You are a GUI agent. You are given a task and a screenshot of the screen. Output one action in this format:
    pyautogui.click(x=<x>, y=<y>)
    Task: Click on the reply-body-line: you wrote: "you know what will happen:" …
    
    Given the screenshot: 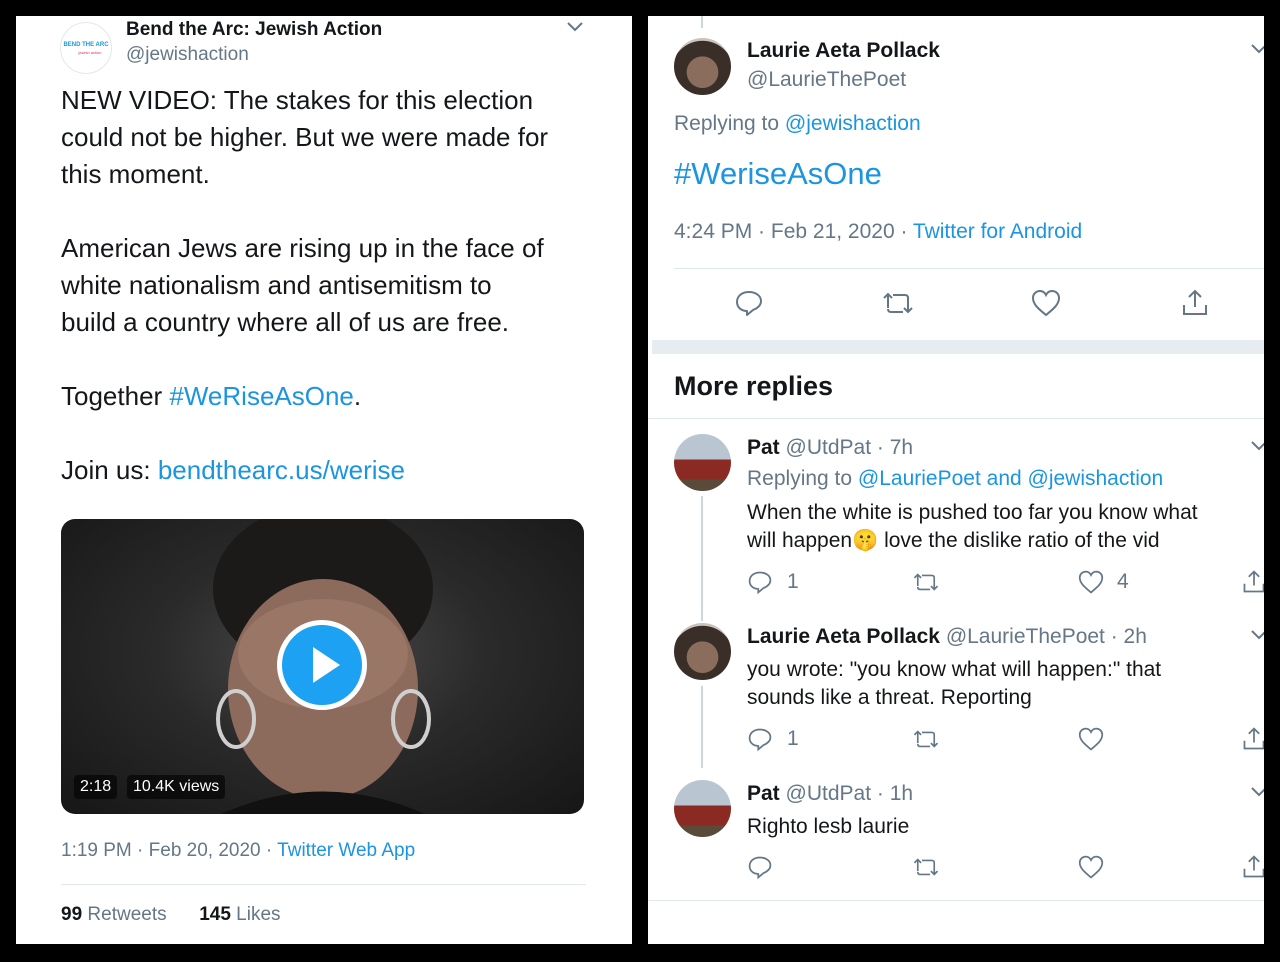 What is the action you would take?
    pyautogui.click(x=954, y=669)
    